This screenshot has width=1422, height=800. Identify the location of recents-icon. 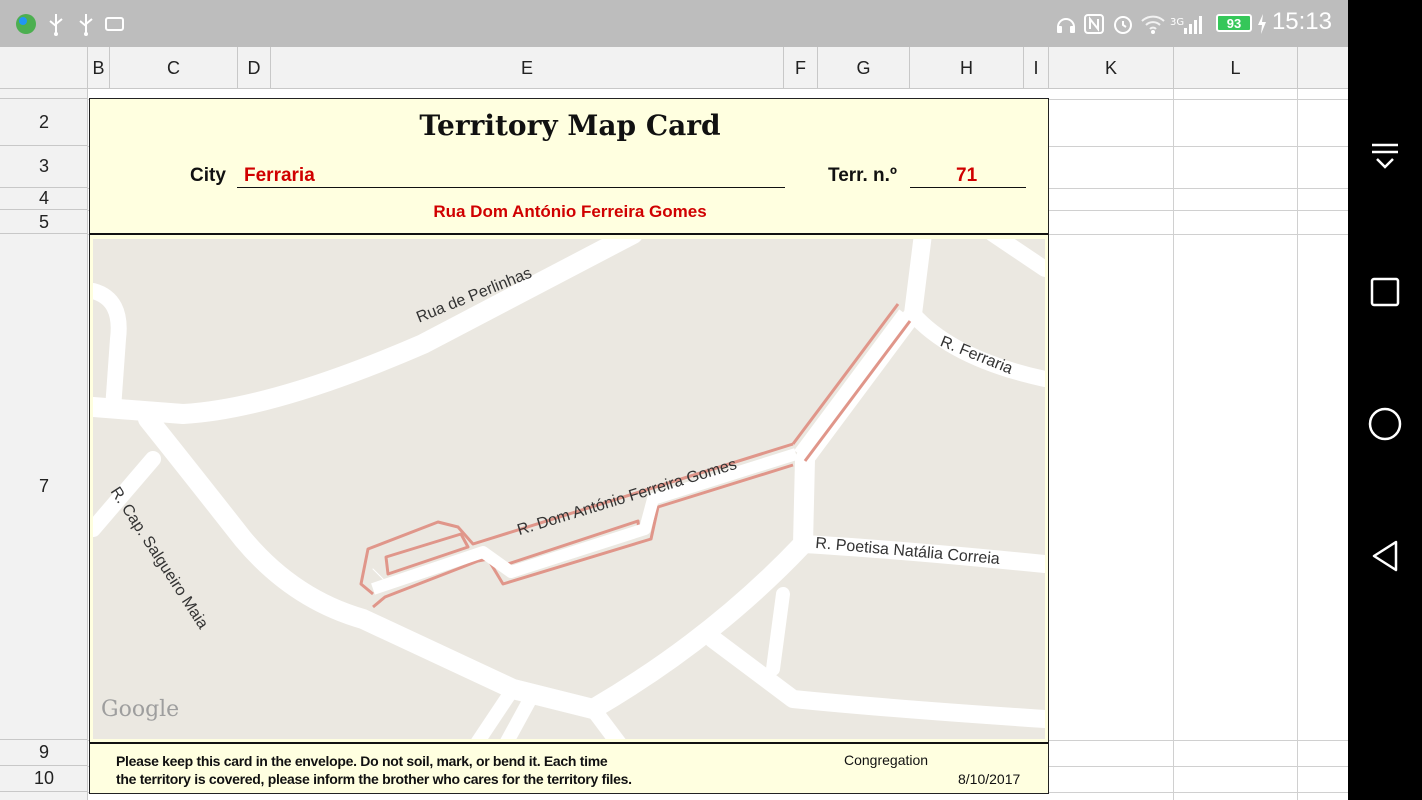
(1385, 292).